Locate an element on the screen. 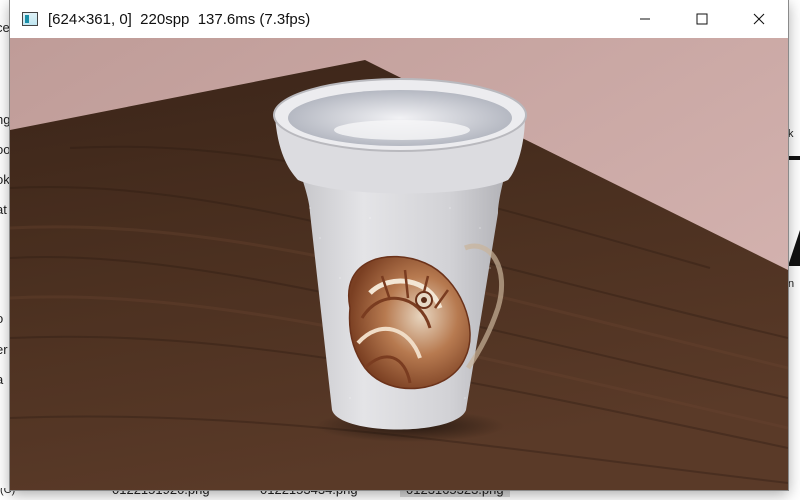 This screenshot has width=800, height=500. background-text: ok is located at coordinates (5, 179).